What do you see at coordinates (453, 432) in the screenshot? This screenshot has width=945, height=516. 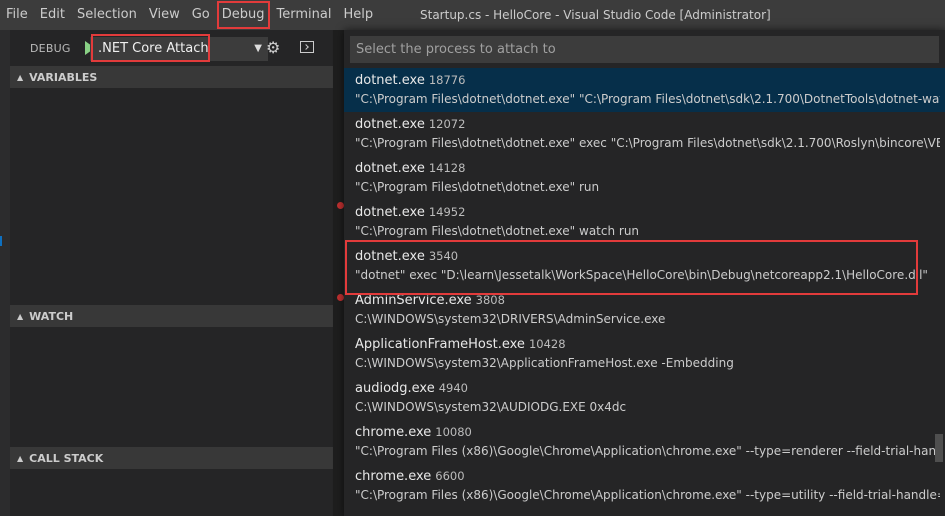 I see `process-pid: 10080` at bounding box center [453, 432].